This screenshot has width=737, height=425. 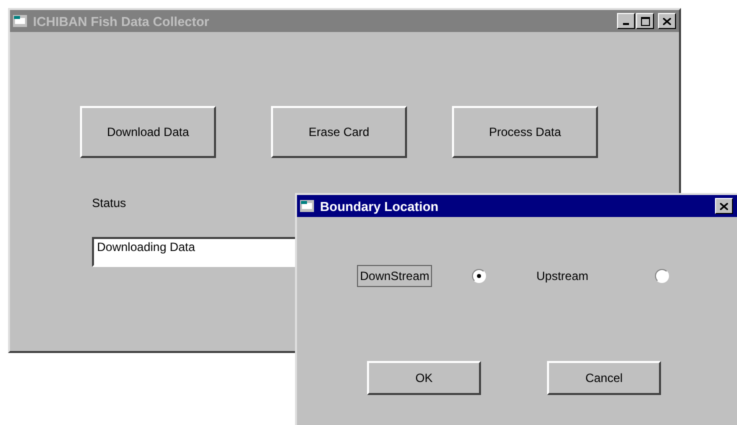 I want to click on minimize-button, so click(x=626, y=21).